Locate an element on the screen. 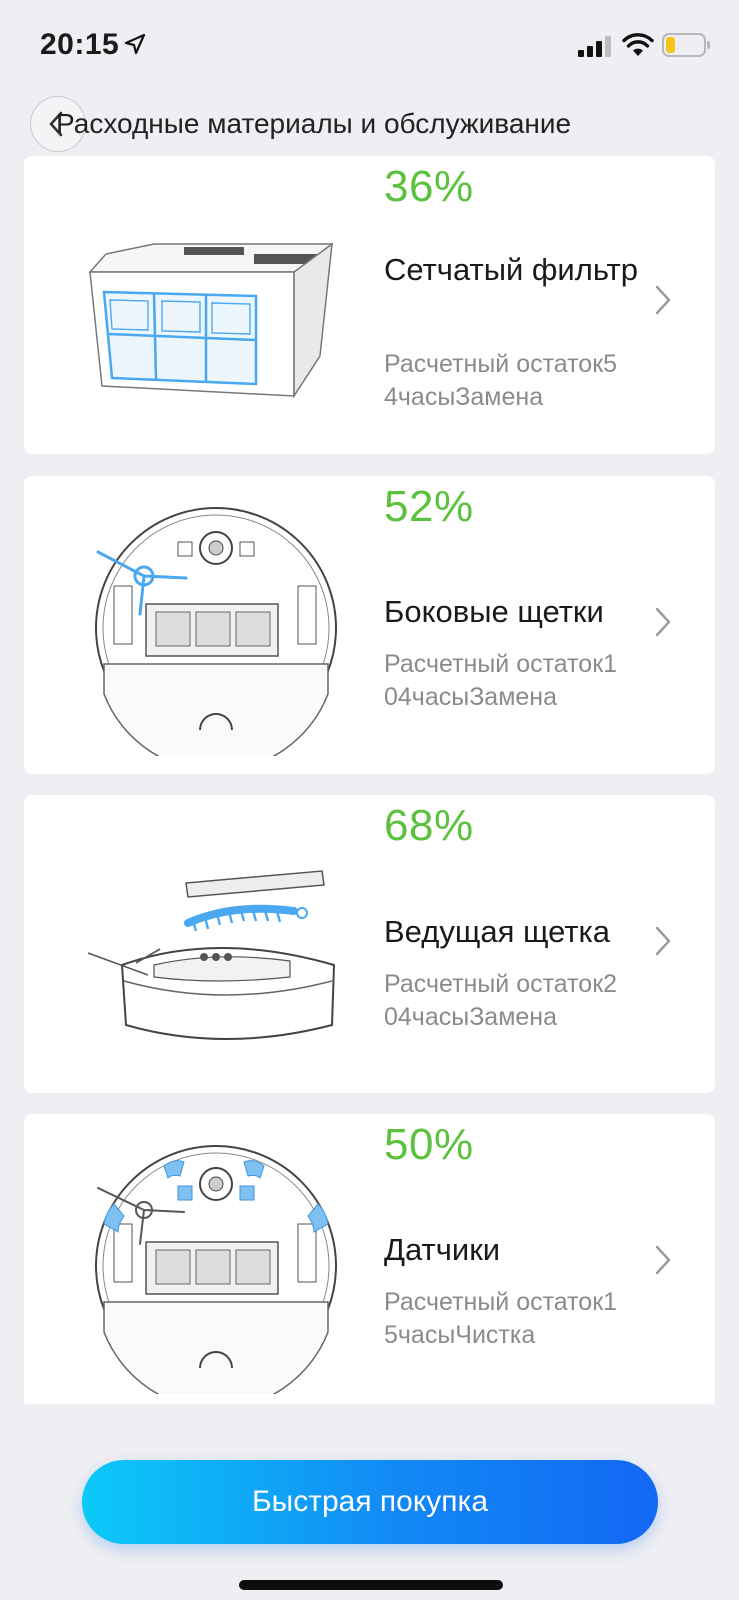 The width and height of the screenshot is (739, 1600). bottom-bar: Быстрая покупка is located at coordinates (369, 1502).